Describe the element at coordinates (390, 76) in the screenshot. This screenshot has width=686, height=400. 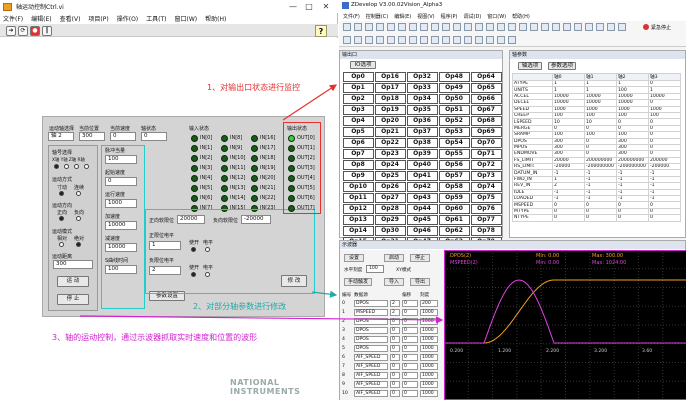
I see `output-port-cell: Op16` at that location.